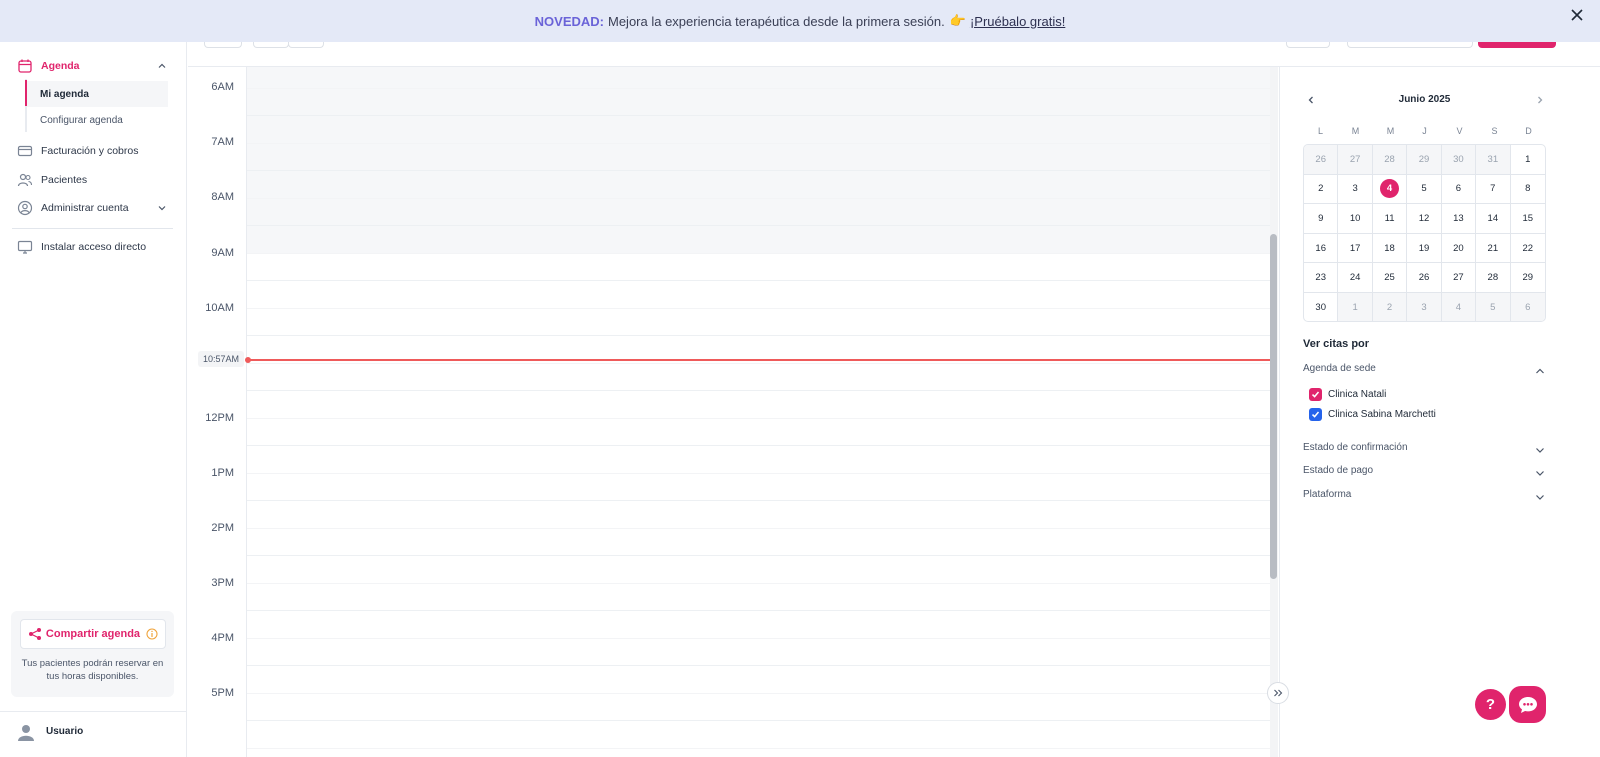  I want to click on user-profile: Usuario, so click(93, 734).